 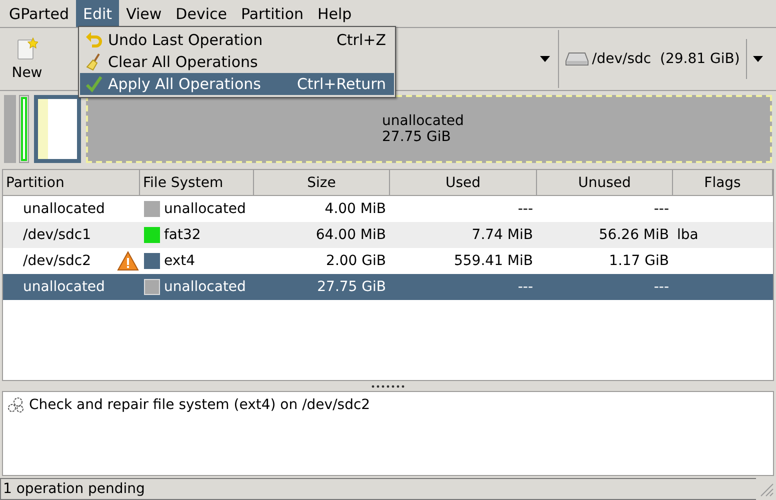 What do you see at coordinates (94, 40) in the screenshot?
I see `undo-arrow-icon` at bounding box center [94, 40].